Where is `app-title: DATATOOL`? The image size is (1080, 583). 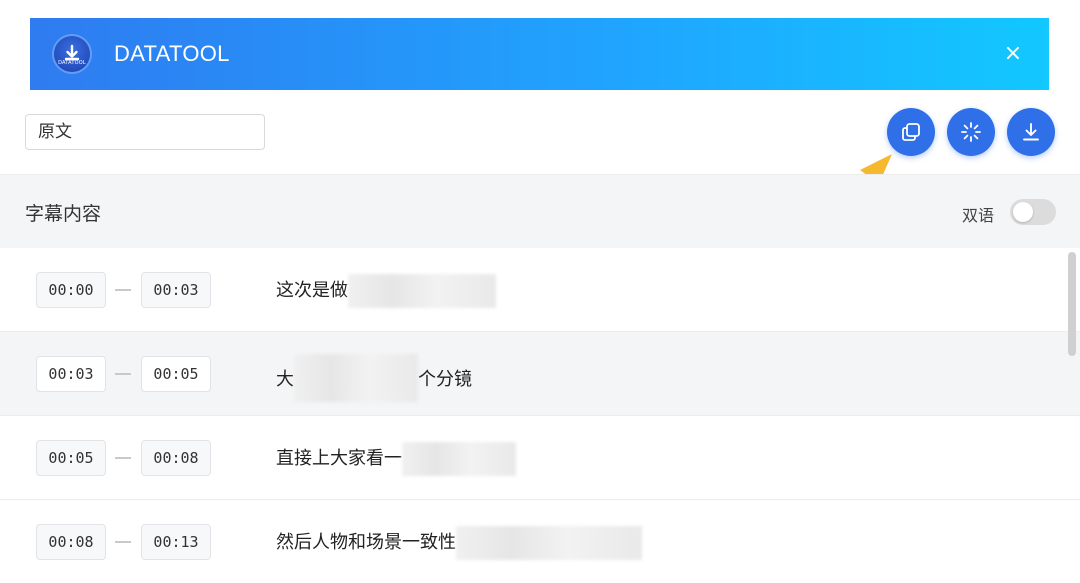
app-title: DATATOOL is located at coordinates (172, 53).